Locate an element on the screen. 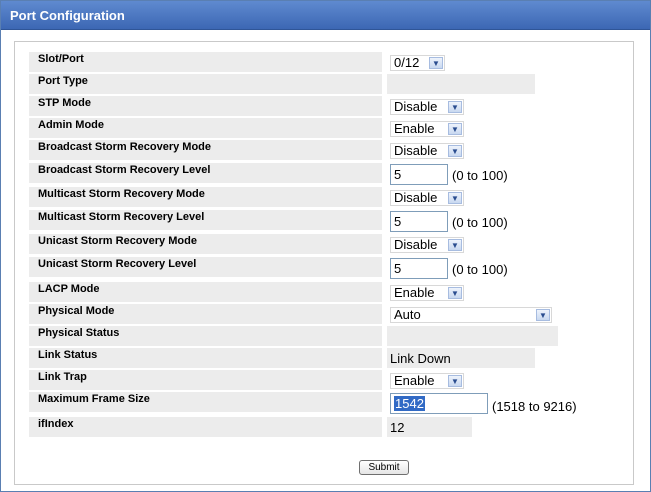  unicast-storm-recovery-level-label: Unicast Storm Recovery Level is located at coordinates (205, 267).